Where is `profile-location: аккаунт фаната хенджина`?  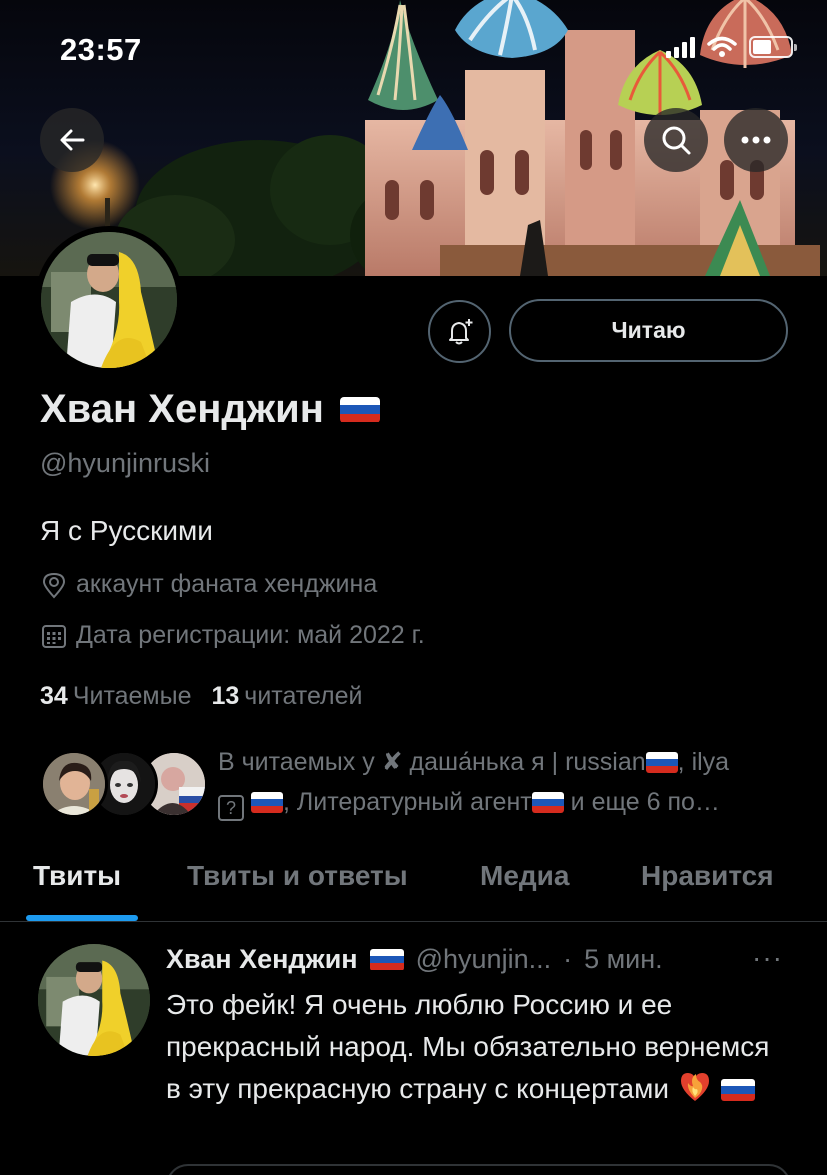 profile-location: аккаунт фаната хенджина is located at coordinates (208, 584).